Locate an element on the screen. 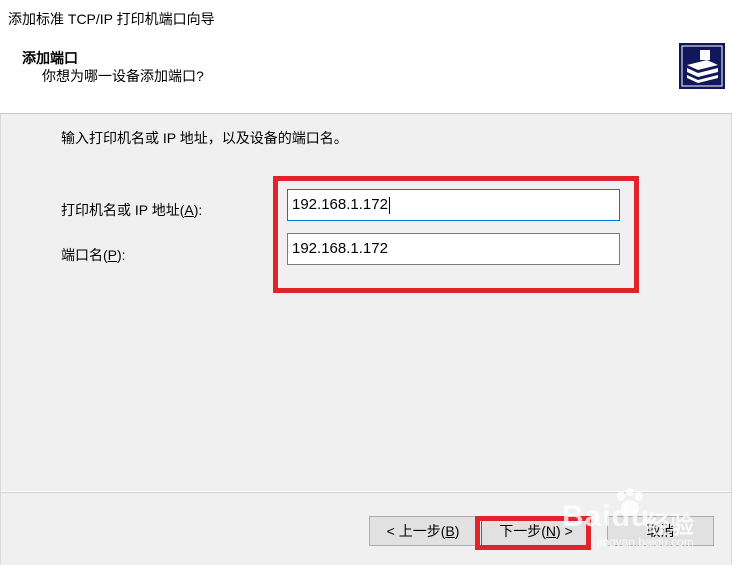 Image resolution: width=732 pixels, height=565 pixels. accelerator-key: P is located at coordinates (112, 255).